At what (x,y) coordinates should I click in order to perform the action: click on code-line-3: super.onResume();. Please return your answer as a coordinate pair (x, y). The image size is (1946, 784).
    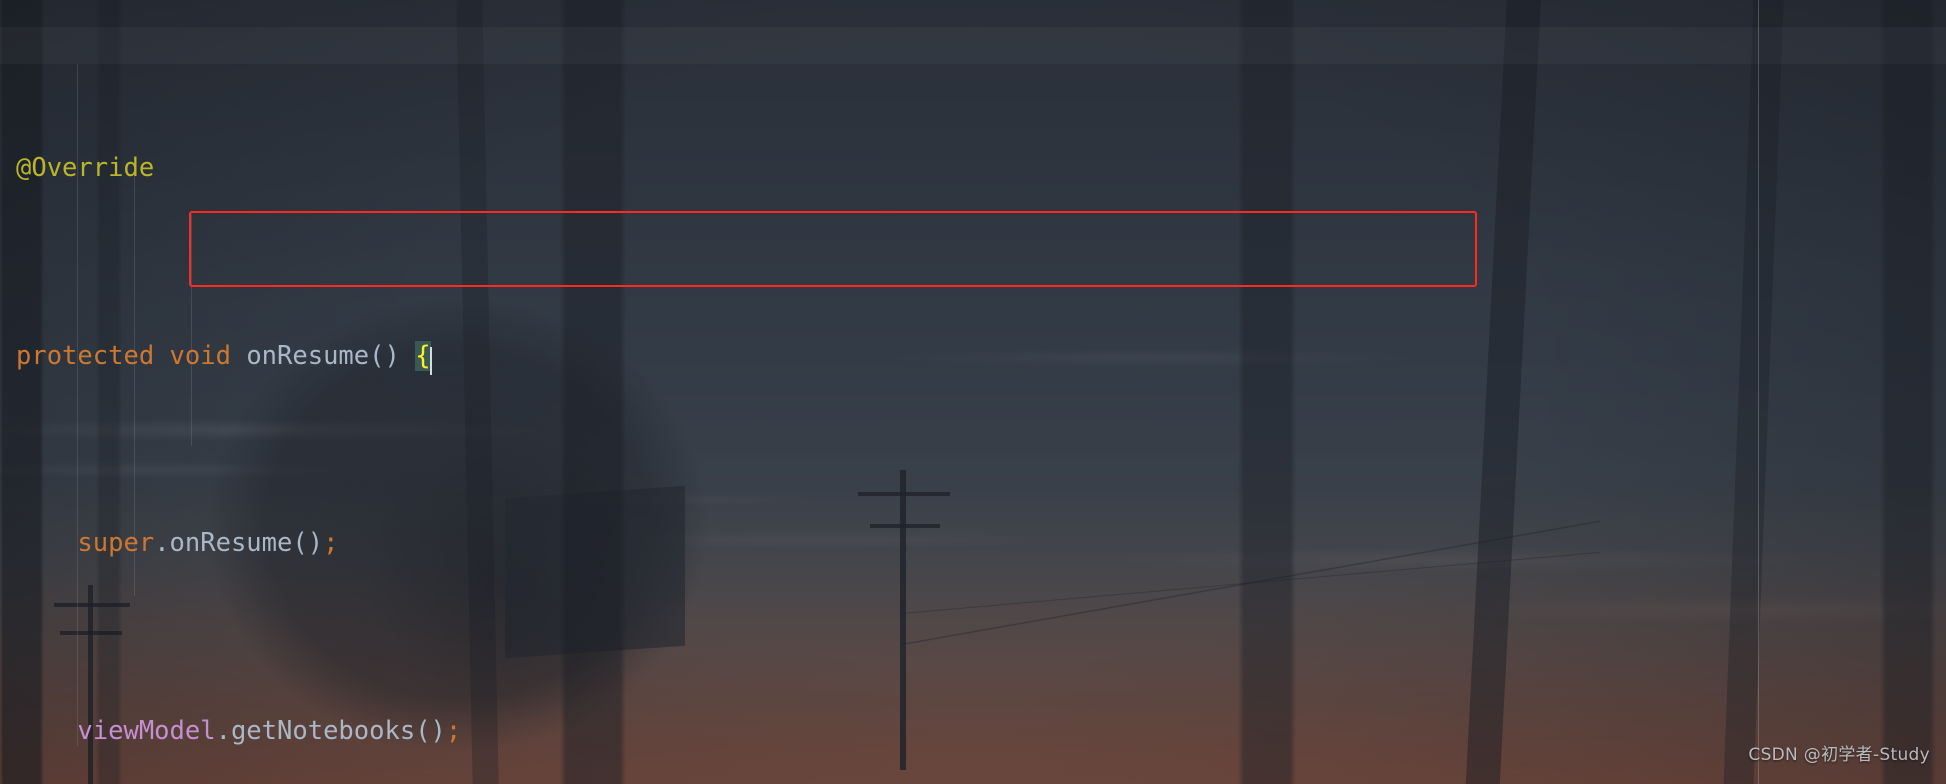
    Looking at the image, I should click on (973, 544).